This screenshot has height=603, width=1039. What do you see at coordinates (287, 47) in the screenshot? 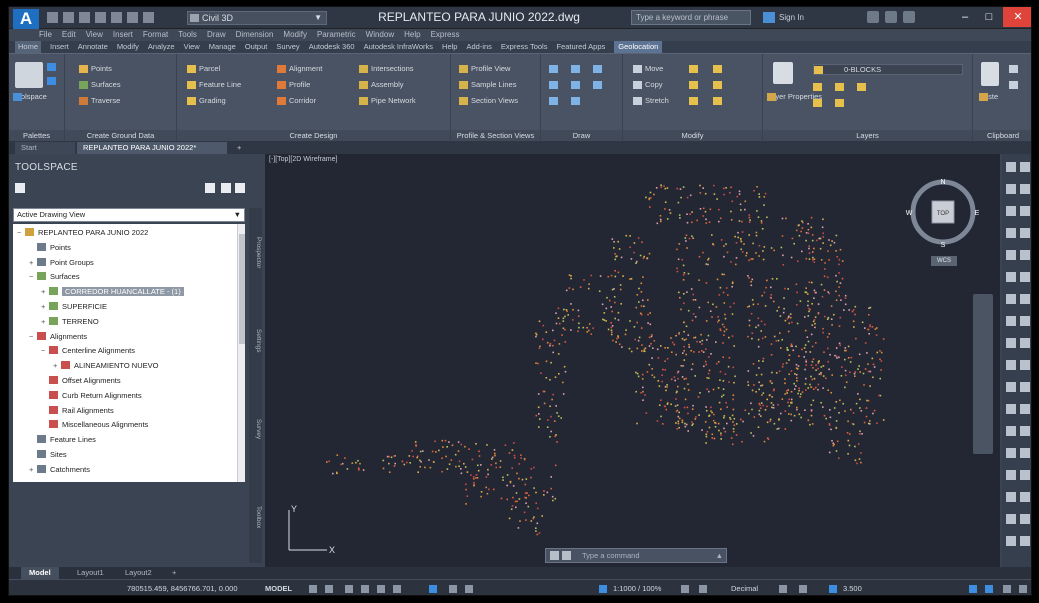
I see `tab-survey: Survey` at bounding box center [287, 47].